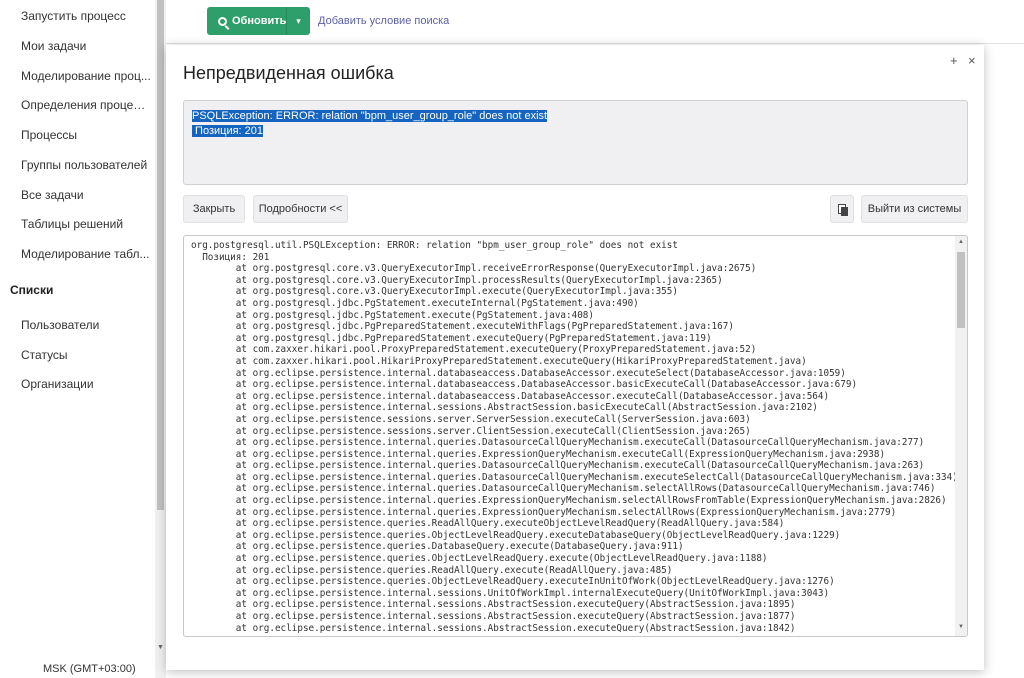 This screenshot has height=678, width=1024. What do you see at coordinates (86, 16) in the screenshot?
I see `sidebar-item-start-process: Запустить процесс` at bounding box center [86, 16].